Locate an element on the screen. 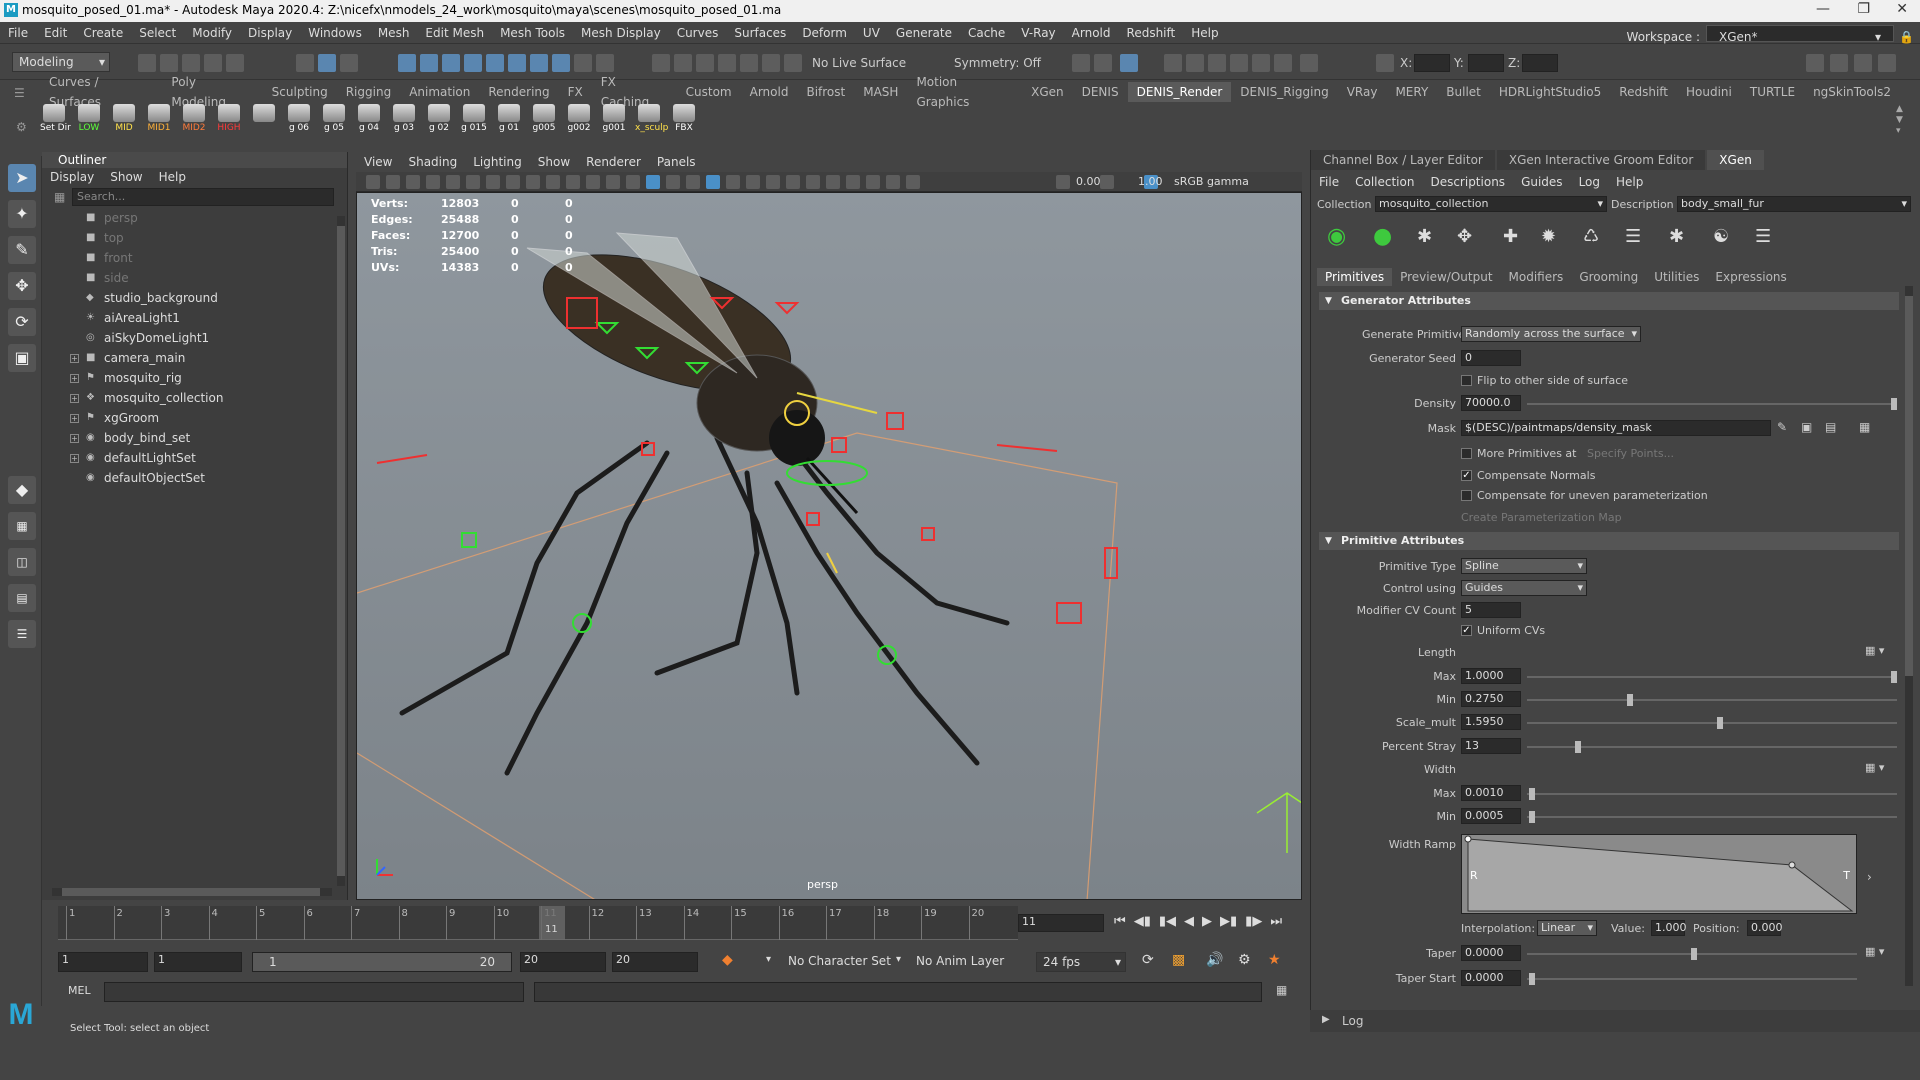 This screenshot has width=1920, height=1080. outliner-menu-display: Display is located at coordinates (72, 177).